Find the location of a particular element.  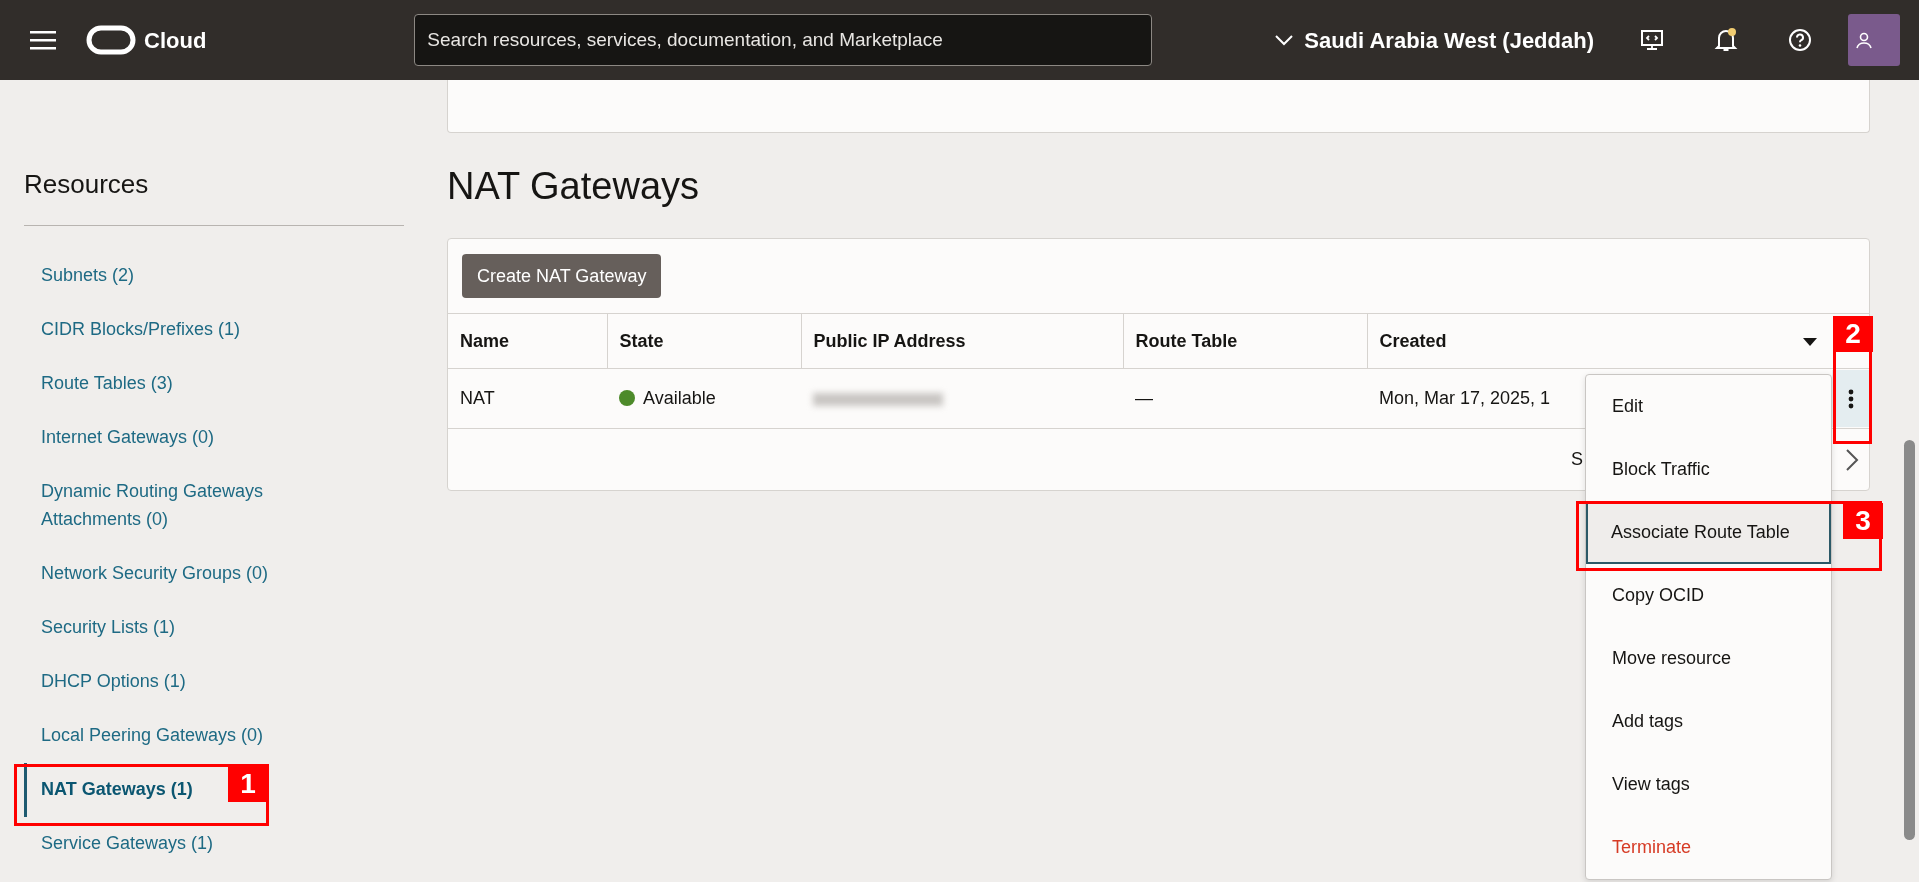

section-title: Resources is located at coordinates (87, 184).